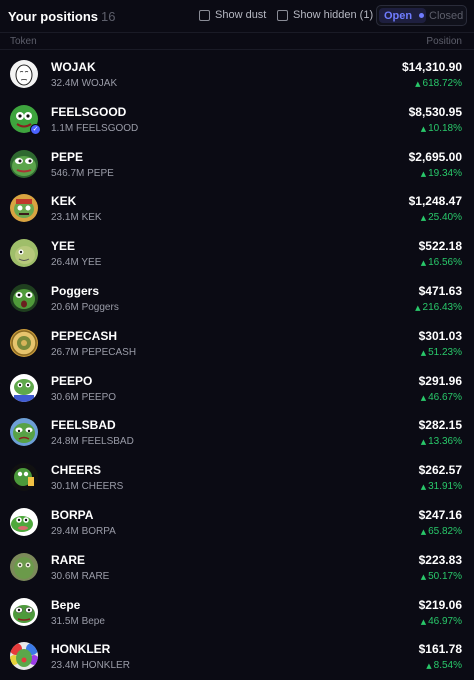  What do you see at coordinates (402, 15) in the screenshot?
I see `tab-open: Open` at bounding box center [402, 15].